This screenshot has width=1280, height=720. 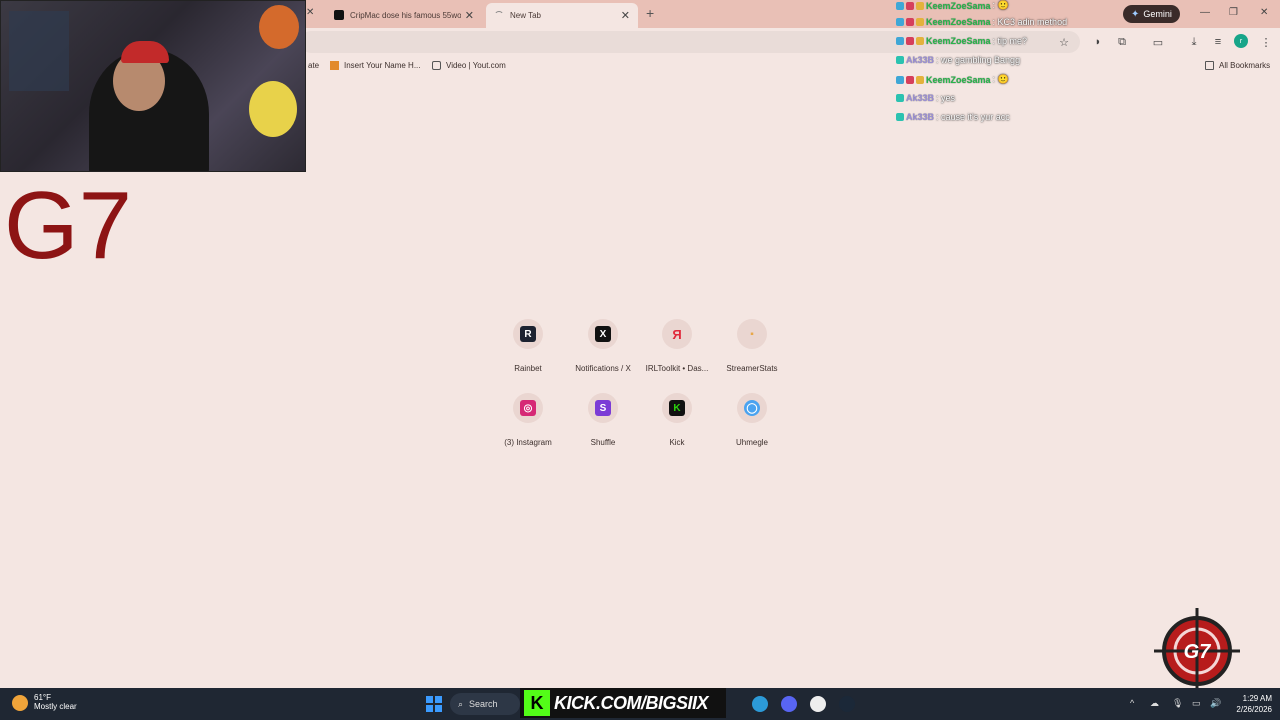 What do you see at coordinates (528, 368) in the screenshot?
I see `shortcut-label: Rainbet` at bounding box center [528, 368].